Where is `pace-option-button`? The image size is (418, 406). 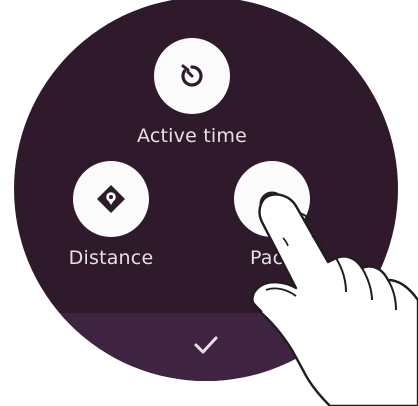
pace-option-button is located at coordinates (272, 199).